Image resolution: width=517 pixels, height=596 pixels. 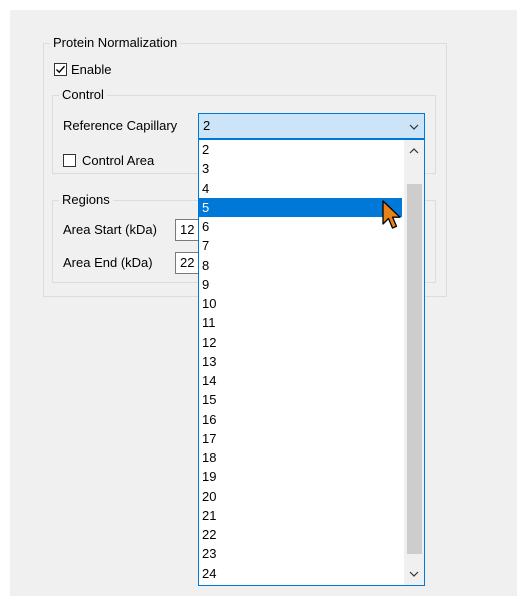 I want to click on scrollbar-thumb, so click(x=414, y=369).